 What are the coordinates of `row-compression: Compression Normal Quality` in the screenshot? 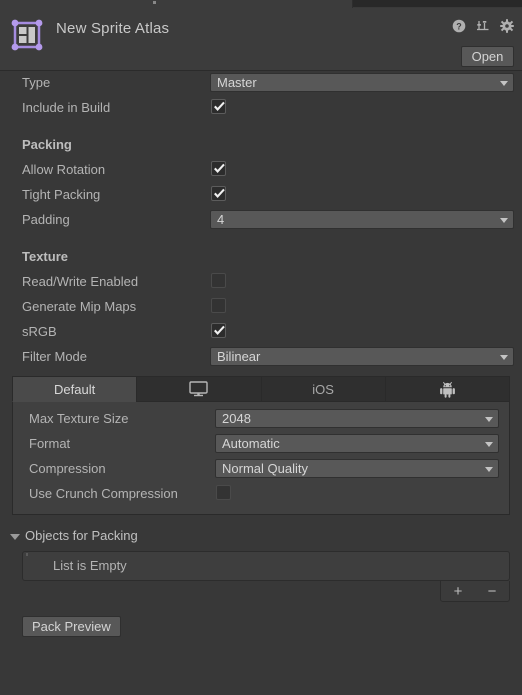 It's located at (261, 469).